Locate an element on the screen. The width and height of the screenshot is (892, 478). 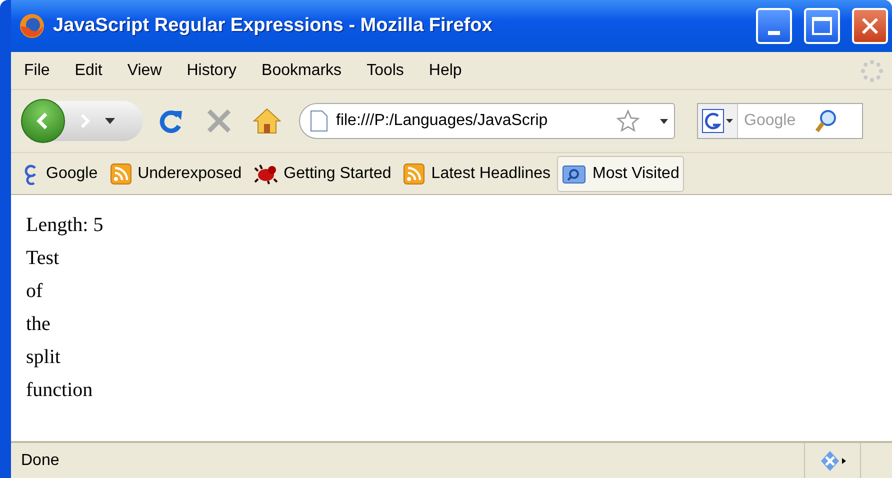
add-on-status-icon is located at coordinates (832, 461).